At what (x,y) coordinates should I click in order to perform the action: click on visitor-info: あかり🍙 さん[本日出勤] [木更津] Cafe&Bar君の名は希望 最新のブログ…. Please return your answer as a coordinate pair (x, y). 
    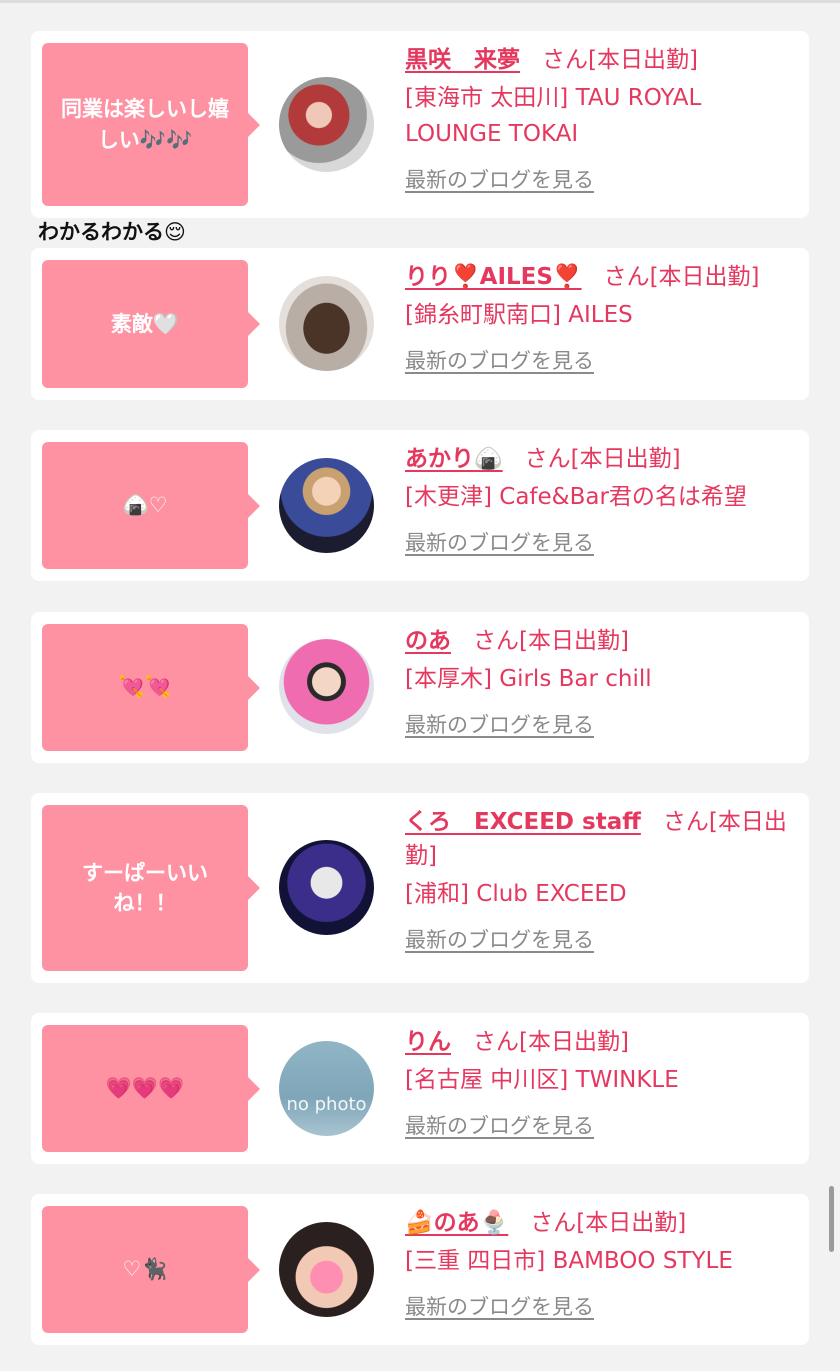
    Looking at the image, I should click on (601, 499).